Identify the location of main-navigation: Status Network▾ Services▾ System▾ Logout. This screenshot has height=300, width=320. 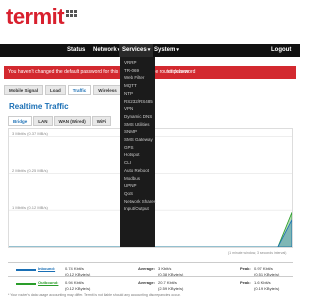
(150, 50).